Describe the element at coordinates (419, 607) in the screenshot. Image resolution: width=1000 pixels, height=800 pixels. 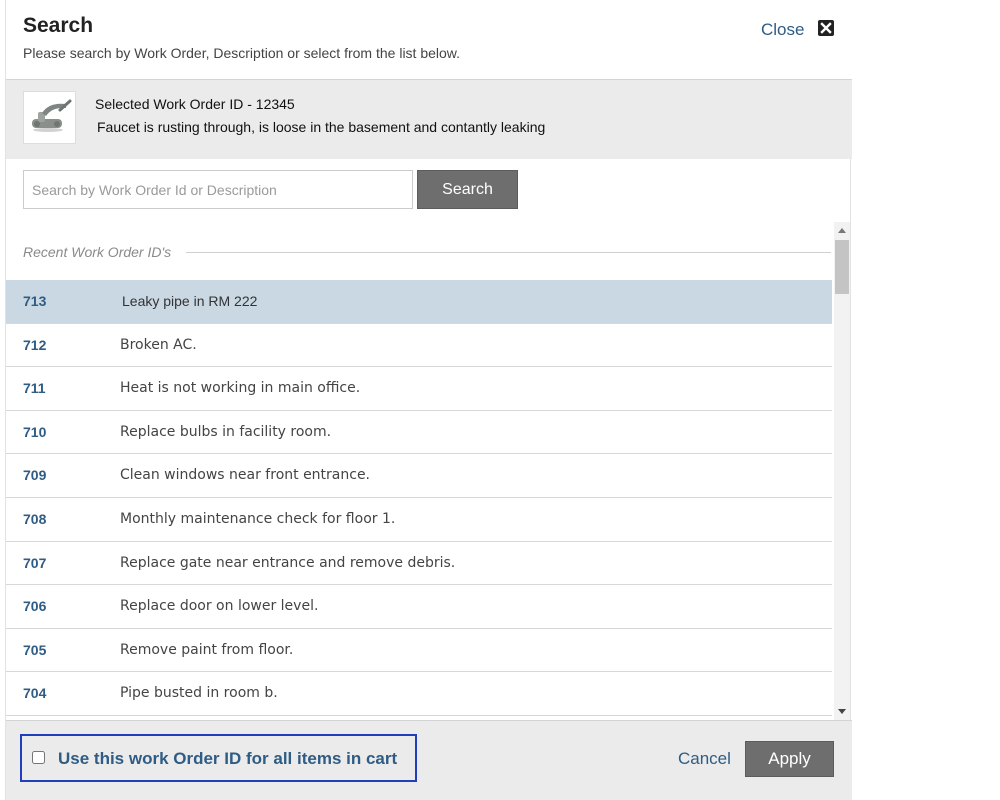
I see `list-item: 706 Replace door on lower level.` at that location.